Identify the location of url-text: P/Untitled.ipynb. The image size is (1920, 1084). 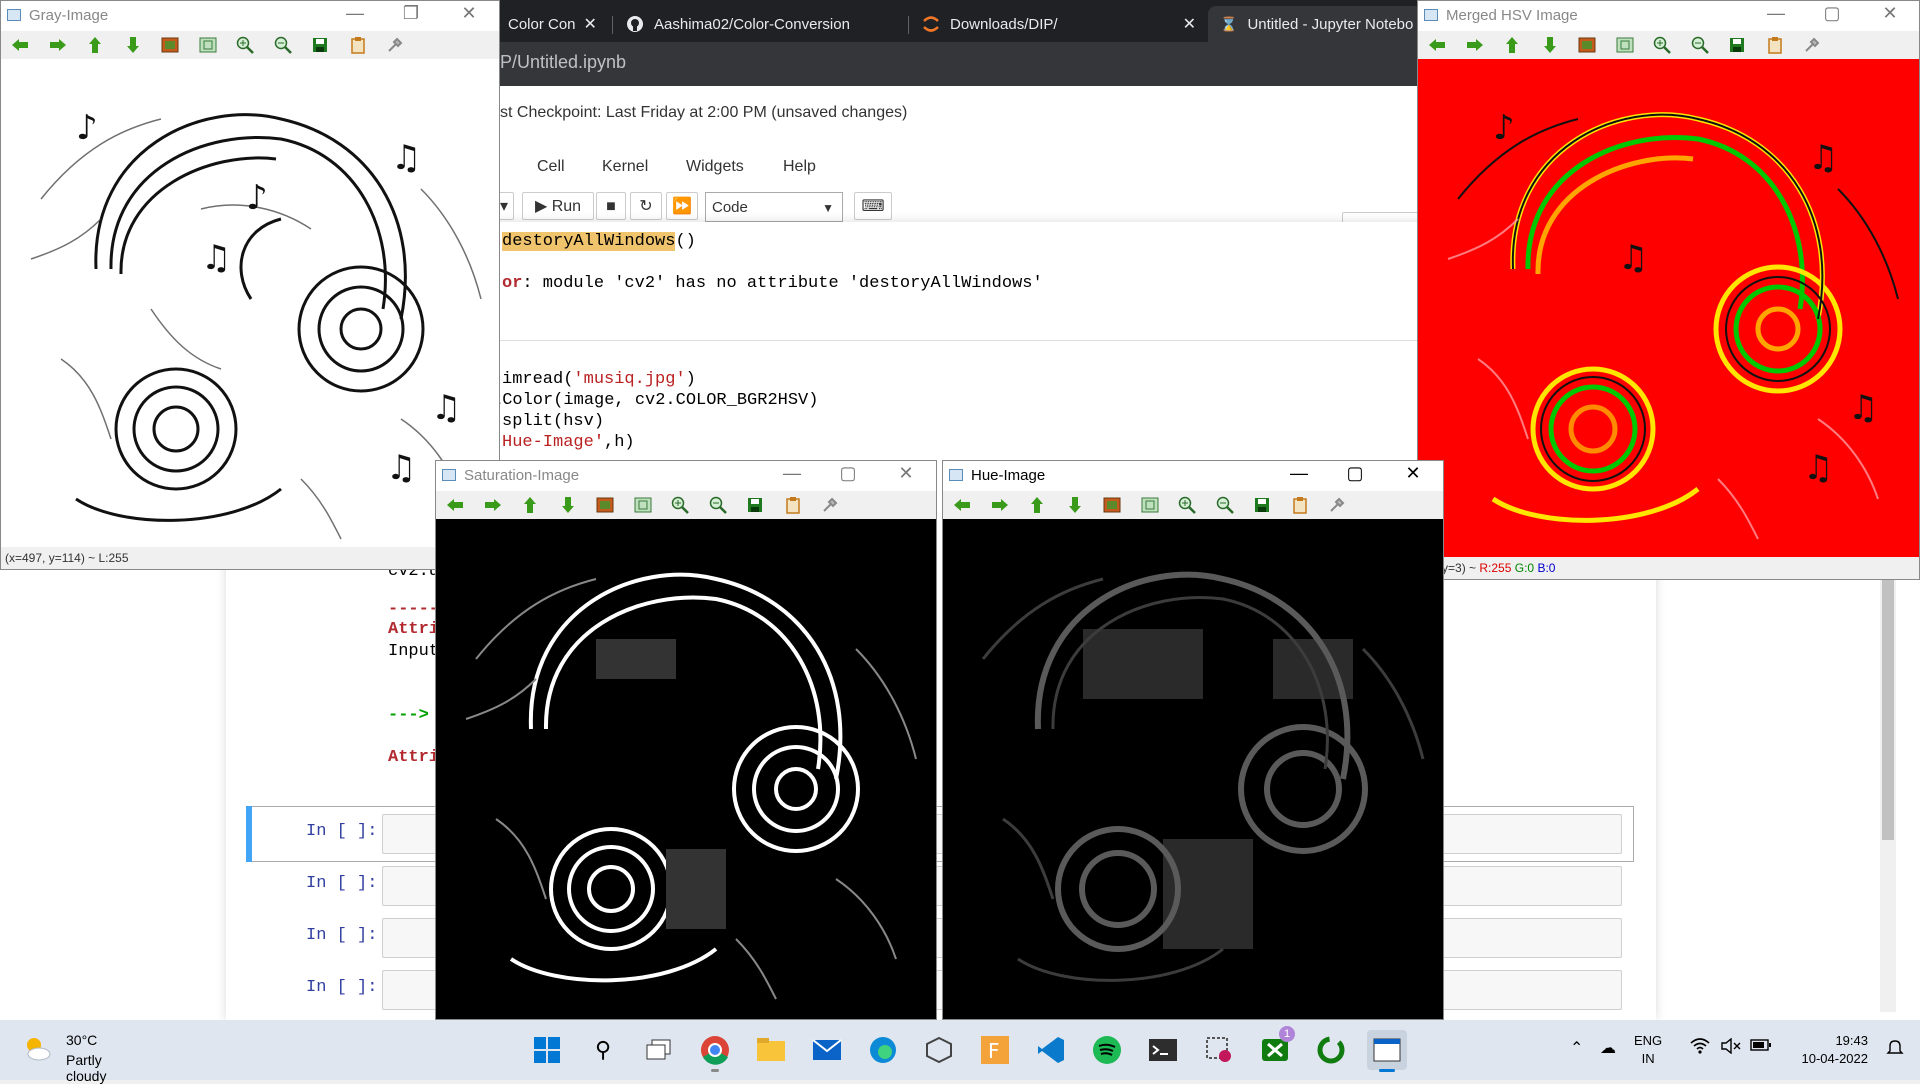
(563, 62).